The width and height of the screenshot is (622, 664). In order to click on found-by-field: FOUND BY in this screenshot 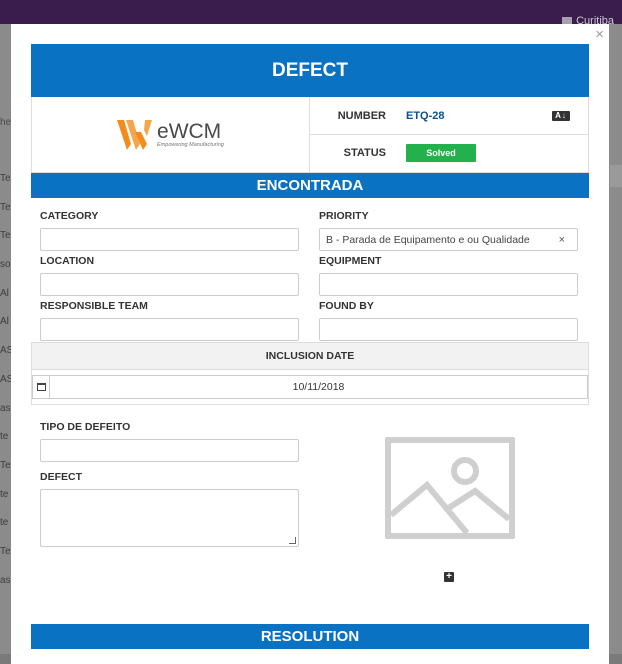, I will do `click(448, 320)`.